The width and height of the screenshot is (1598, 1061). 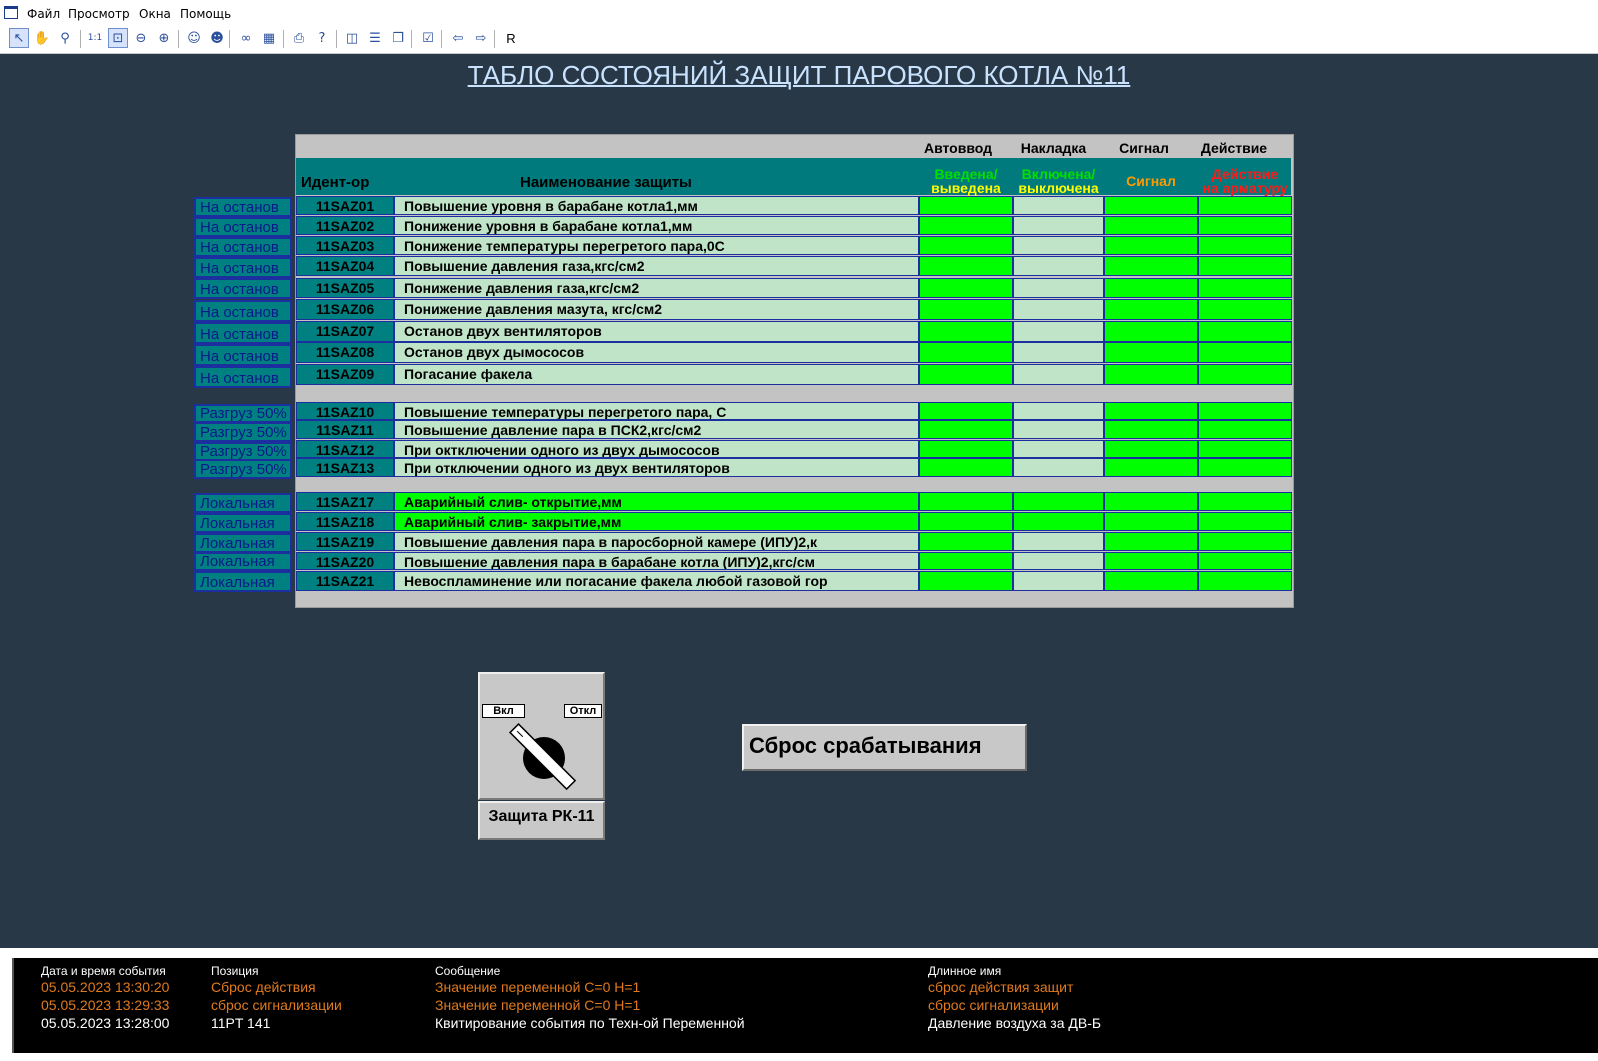 I want to click on forward-arrow-icon: ⇨, so click(x=481, y=38).